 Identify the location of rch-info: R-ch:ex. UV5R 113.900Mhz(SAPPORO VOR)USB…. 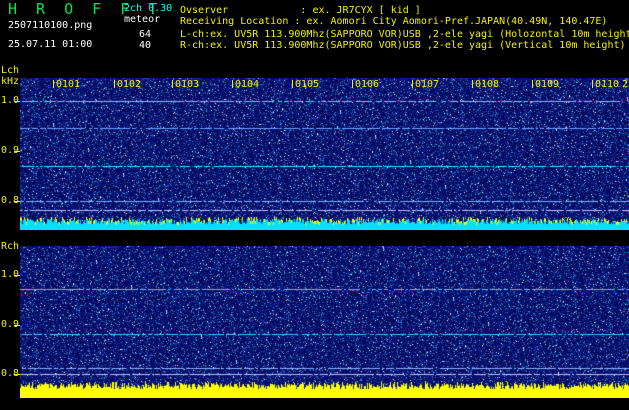
(403, 45).